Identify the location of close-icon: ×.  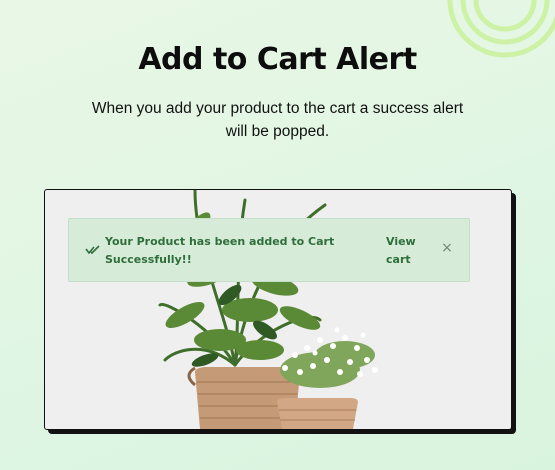
(447, 248).